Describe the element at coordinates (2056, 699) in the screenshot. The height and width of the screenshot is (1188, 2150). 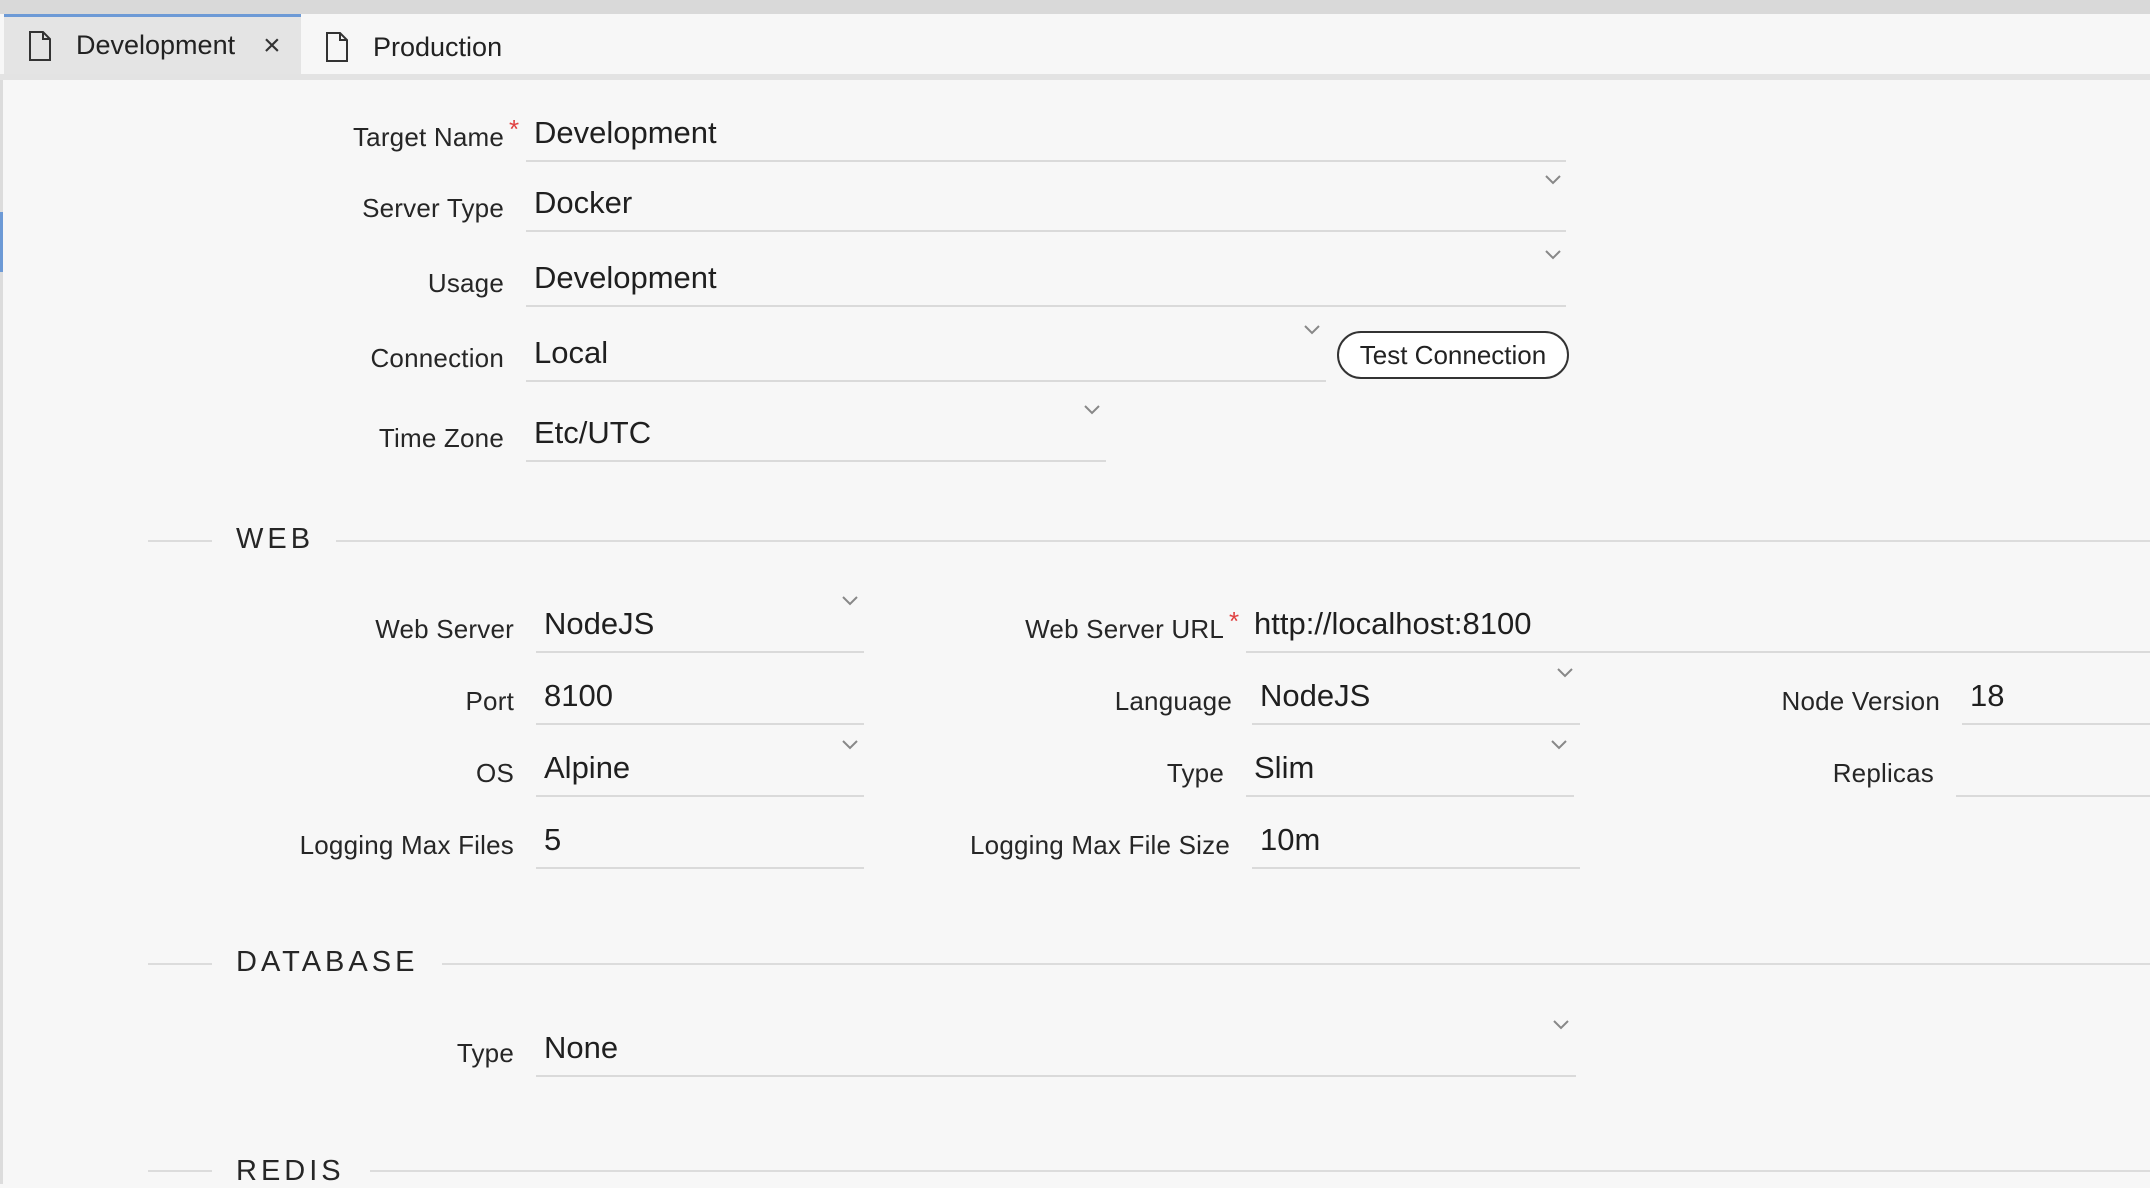
I see `node-version-input: 18` at that location.